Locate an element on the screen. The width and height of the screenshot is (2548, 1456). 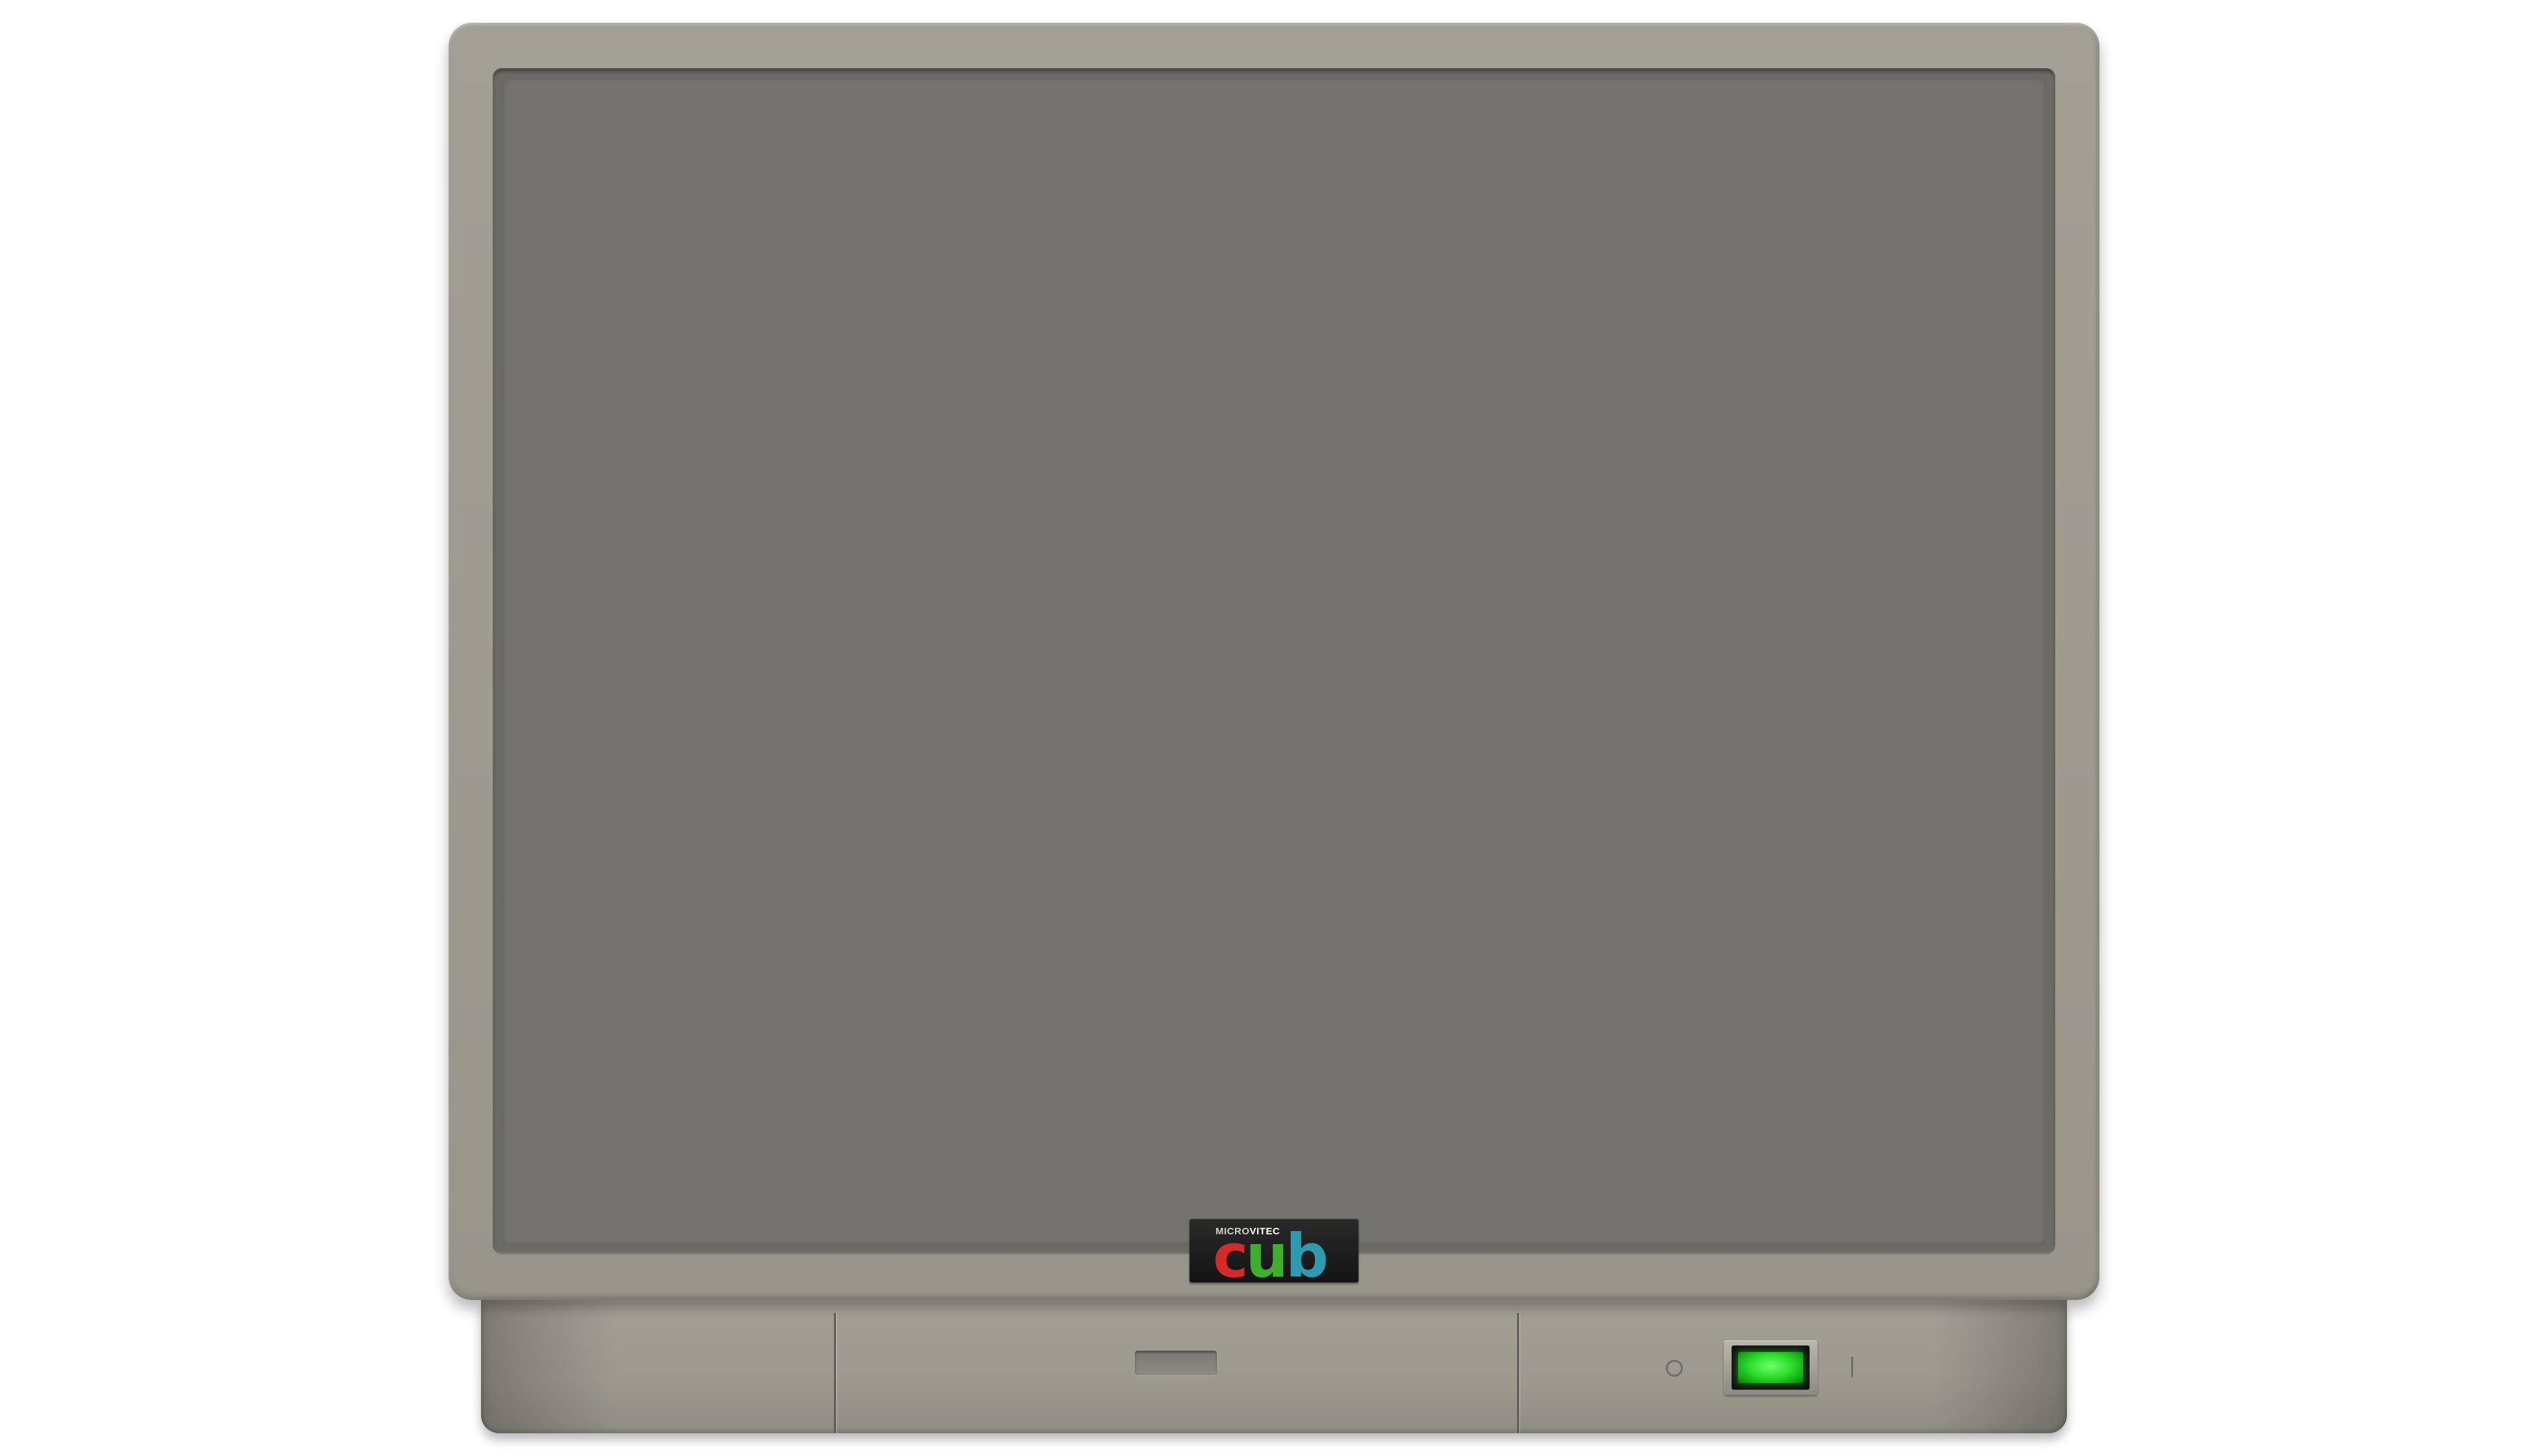
logo-letter-u: u is located at coordinates (1266, 1252).